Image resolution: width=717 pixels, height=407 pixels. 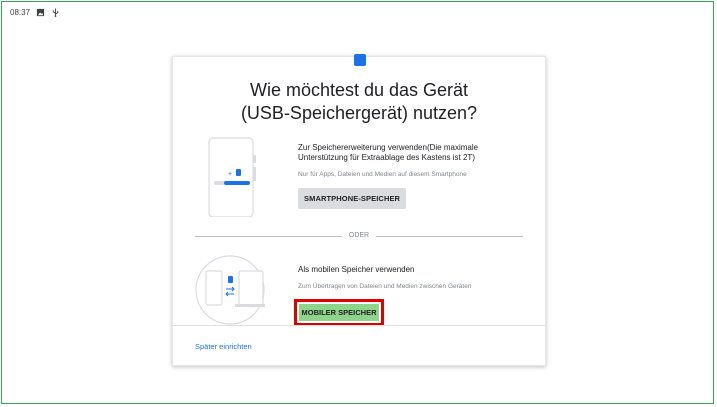 What do you see at coordinates (223, 346) in the screenshot?
I see `setup-later-link: Später einrichten` at bounding box center [223, 346].